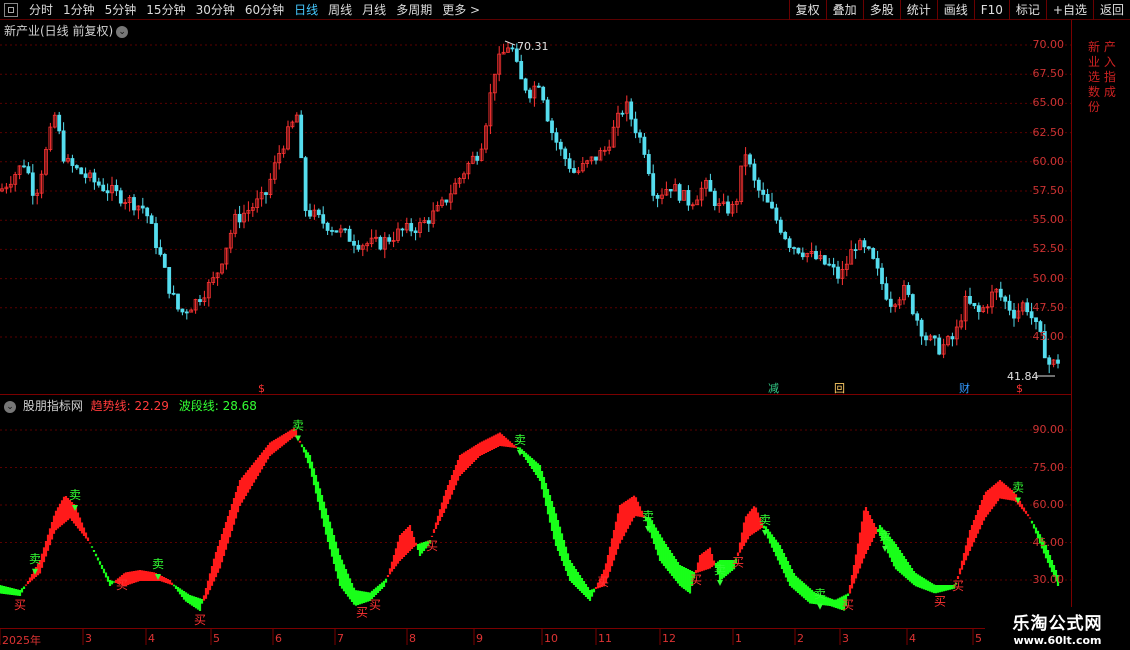  I want to click on date-tick: 7, so click(340, 638).